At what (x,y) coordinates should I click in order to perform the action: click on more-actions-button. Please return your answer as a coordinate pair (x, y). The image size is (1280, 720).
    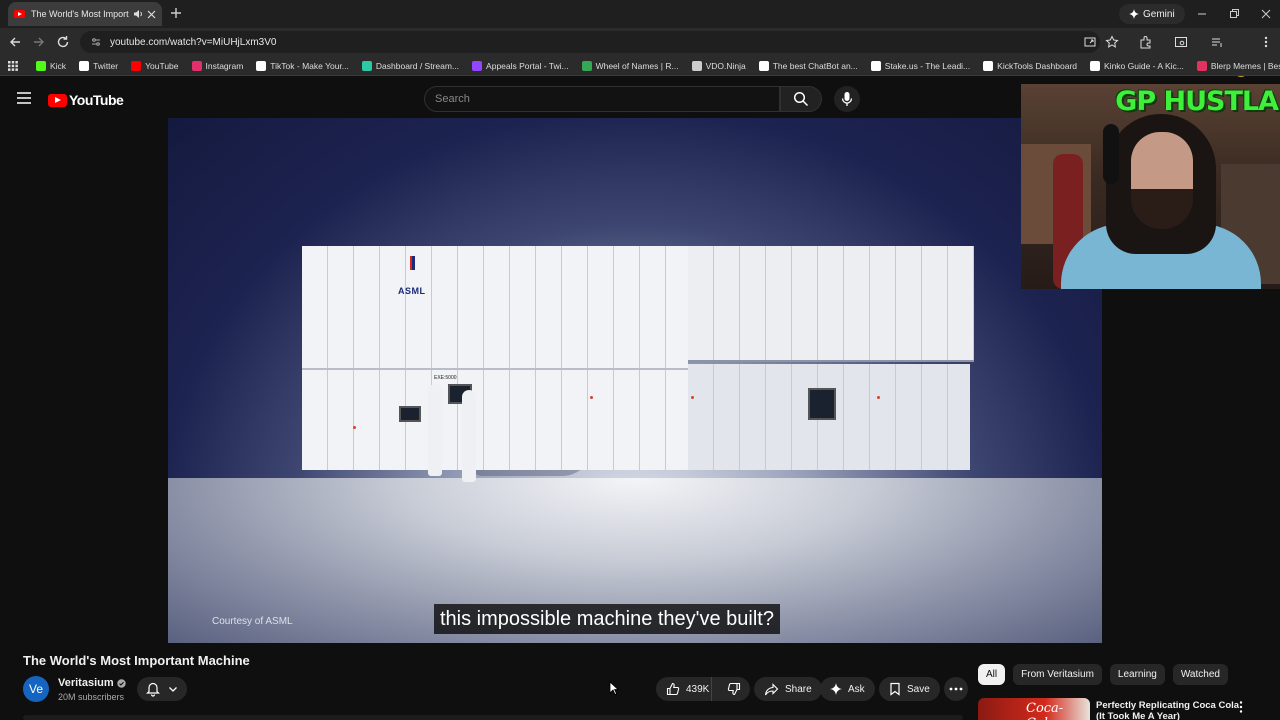
    Looking at the image, I should click on (956, 689).